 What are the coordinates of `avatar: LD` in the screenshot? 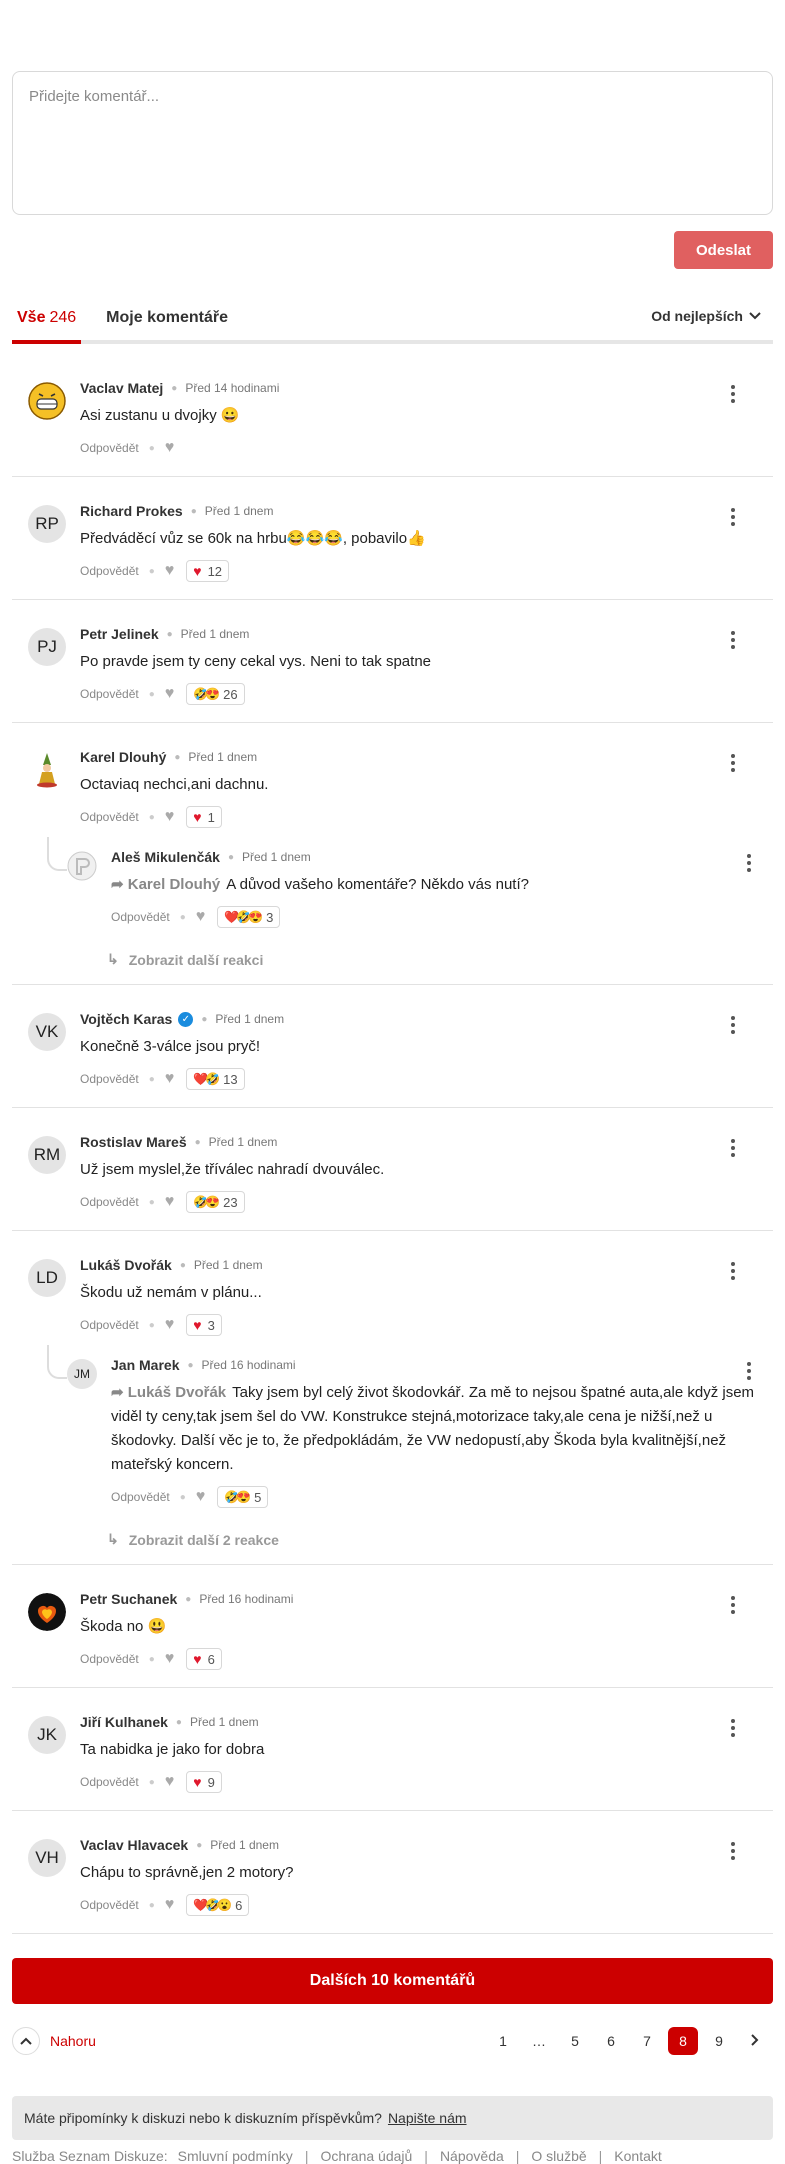 It's located at (47, 1278).